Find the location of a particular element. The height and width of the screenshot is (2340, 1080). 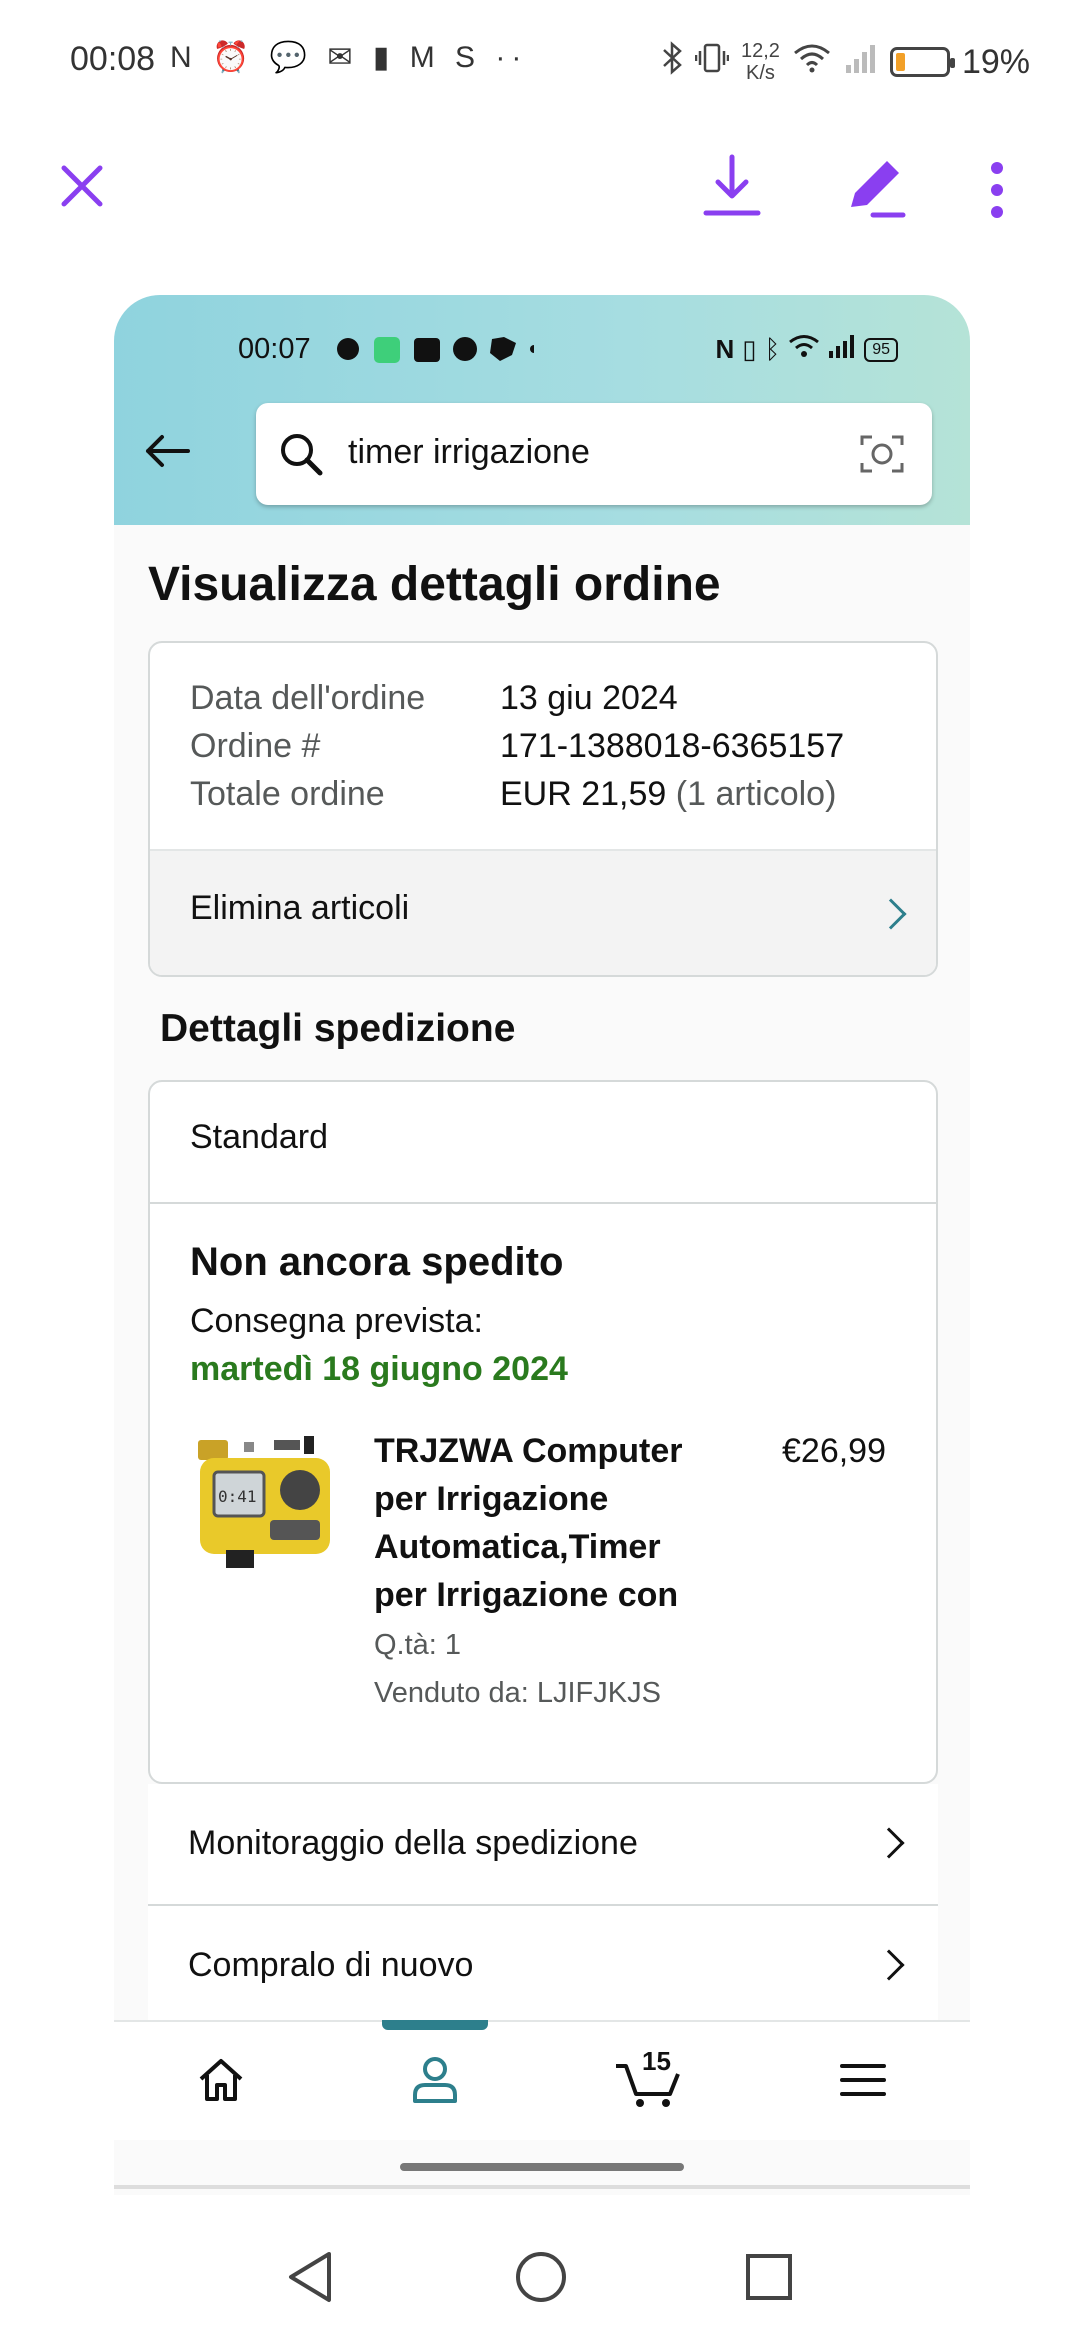

order-date-value: 13 giu 2024 is located at coordinates (589, 698).